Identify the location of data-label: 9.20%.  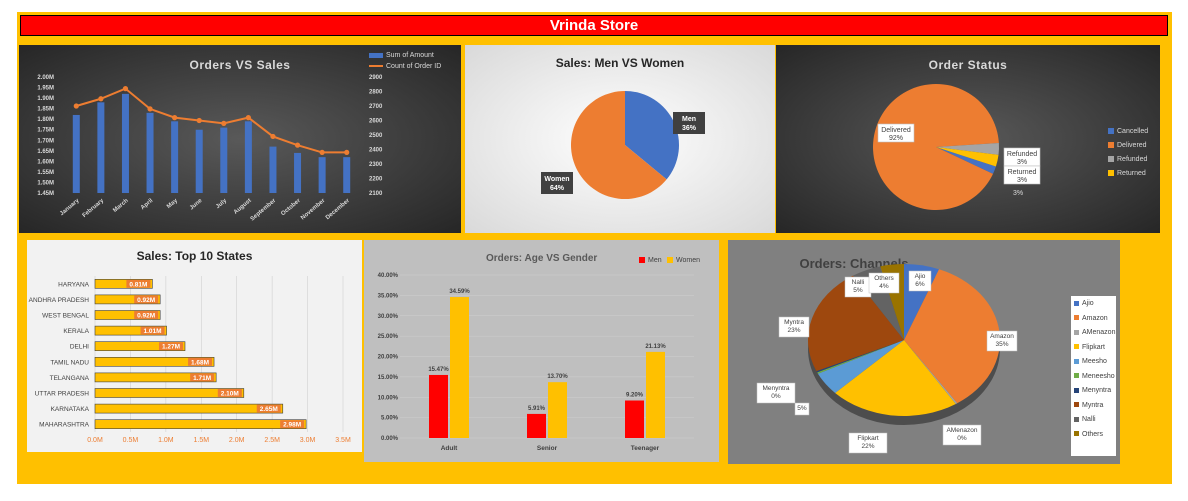
(635, 396).